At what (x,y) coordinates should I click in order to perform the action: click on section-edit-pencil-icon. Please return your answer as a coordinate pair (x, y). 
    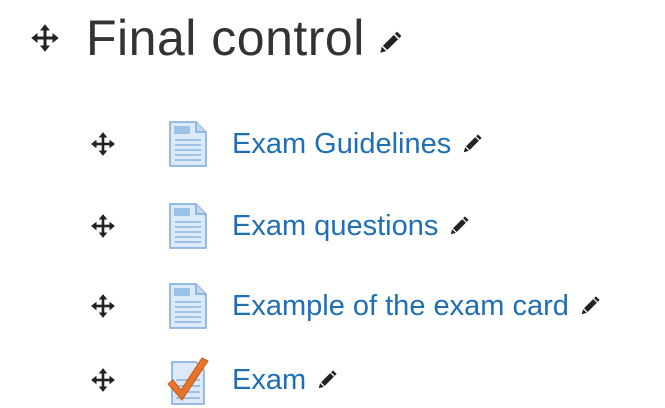
    Looking at the image, I should click on (390, 43).